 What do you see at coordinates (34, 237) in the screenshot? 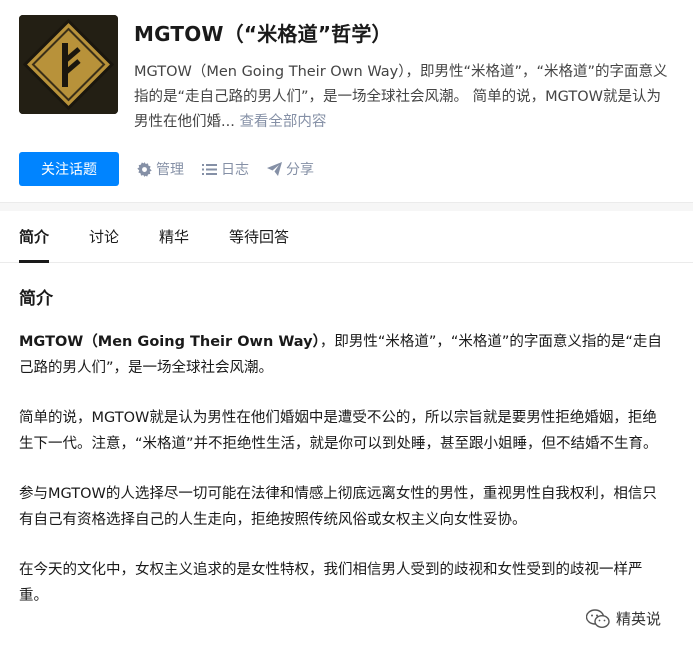
I see `tab-intro: 简介` at bounding box center [34, 237].